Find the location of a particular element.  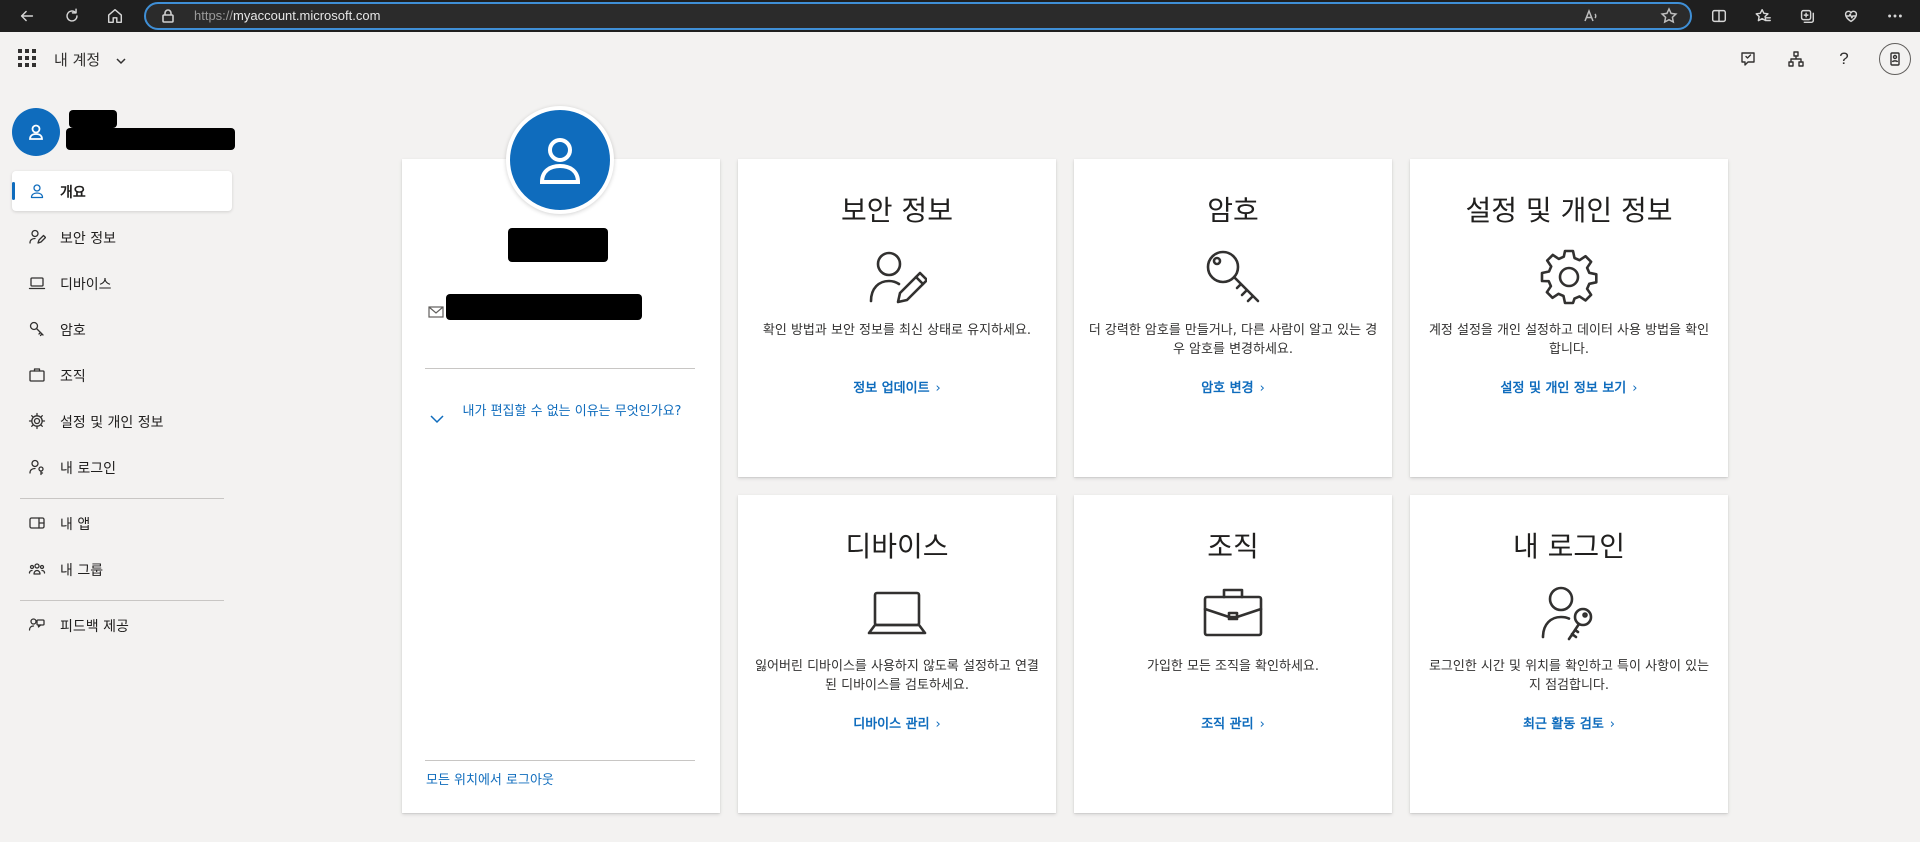

apps-icon is located at coordinates (37, 523).